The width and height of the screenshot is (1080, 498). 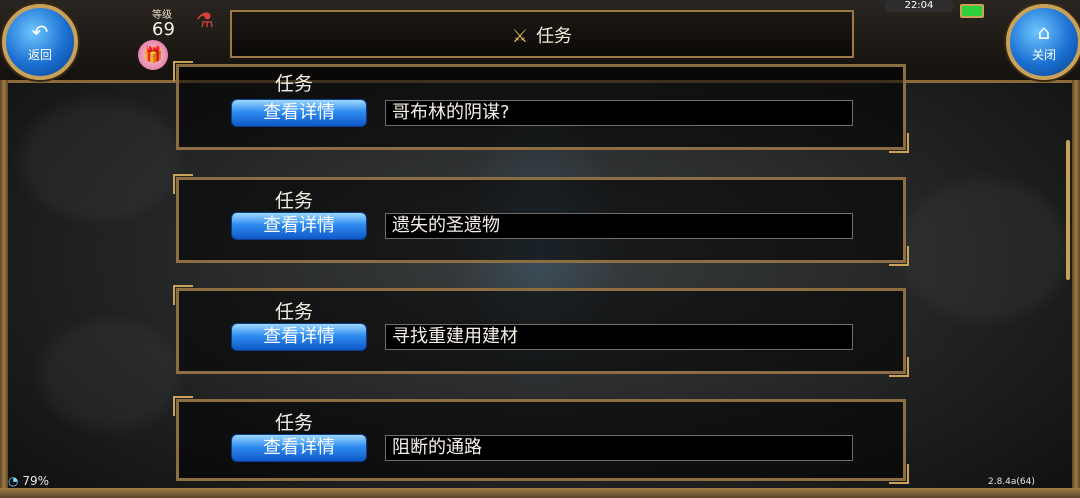 I want to click on quest-item: 任务 查看详情 寻找重建用建材, so click(x=541, y=331).